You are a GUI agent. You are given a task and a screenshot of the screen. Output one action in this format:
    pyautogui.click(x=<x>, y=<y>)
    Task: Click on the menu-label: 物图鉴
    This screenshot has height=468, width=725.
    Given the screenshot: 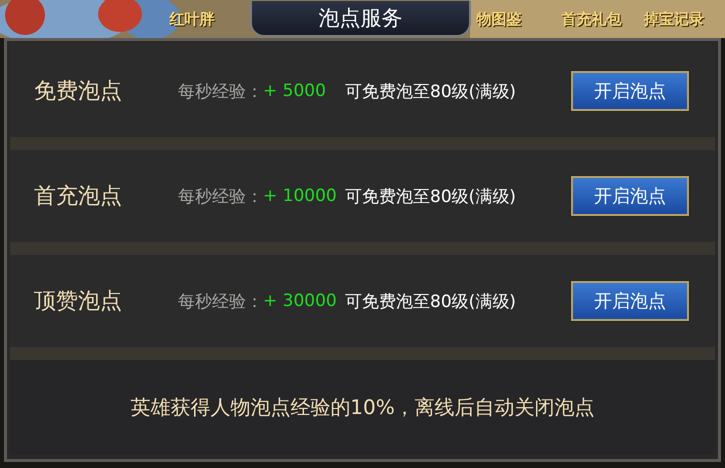 What is the action you would take?
    pyautogui.click(x=519, y=19)
    